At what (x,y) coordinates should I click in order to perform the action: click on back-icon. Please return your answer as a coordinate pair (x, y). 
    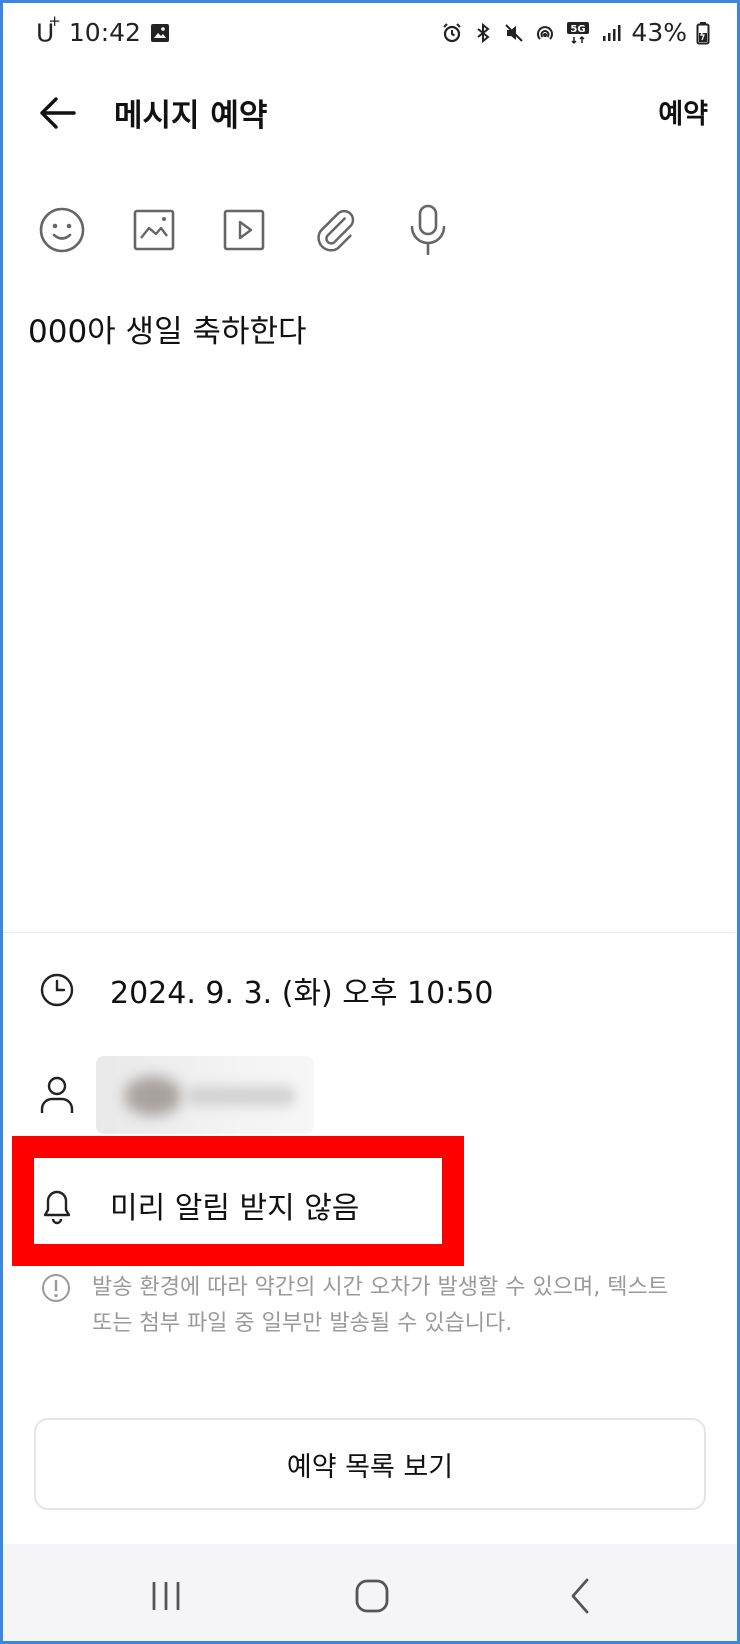
    Looking at the image, I should click on (580, 1596).